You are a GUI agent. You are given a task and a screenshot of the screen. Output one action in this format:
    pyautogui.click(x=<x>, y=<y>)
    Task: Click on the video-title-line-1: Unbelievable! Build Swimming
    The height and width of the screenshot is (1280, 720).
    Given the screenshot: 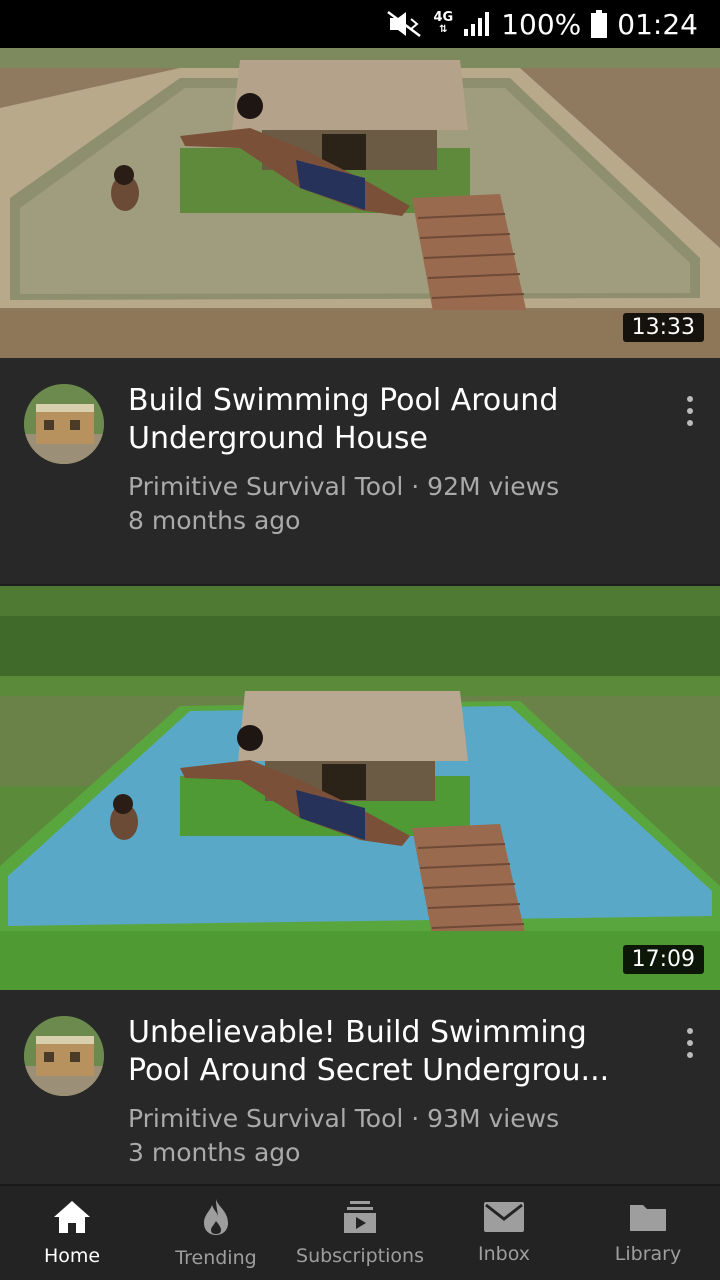 What is the action you would take?
    pyautogui.click(x=357, y=1032)
    